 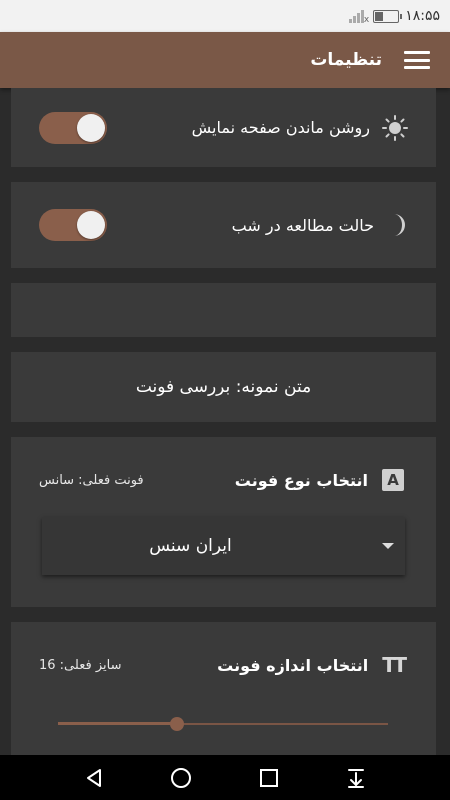 What do you see at coordinates (223, 724) in the screenshot?
I see `font-size-slider` at bounding box center [223, 724].